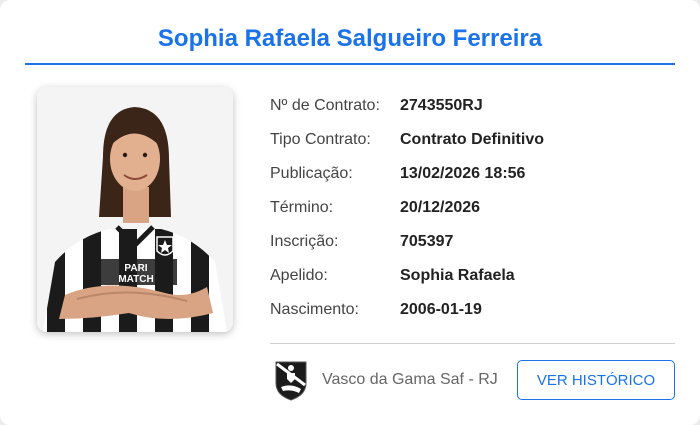  Describe the element at coordinates (472, 139) in the screenshot. I see `detail-value: Contrato Definitivo` at that location.